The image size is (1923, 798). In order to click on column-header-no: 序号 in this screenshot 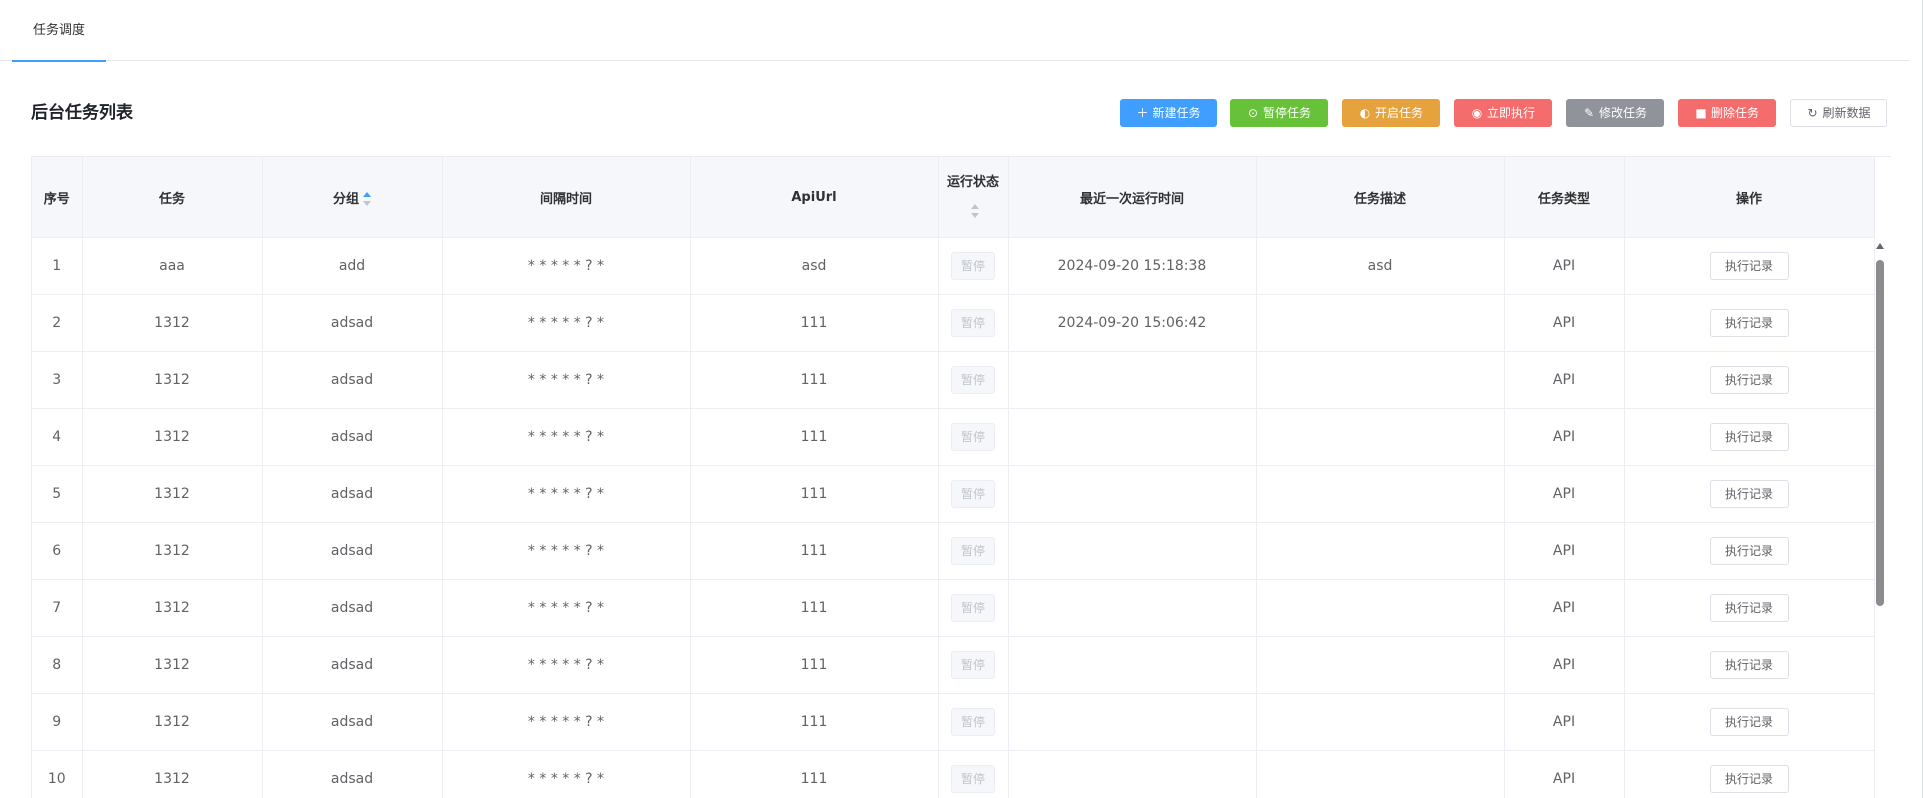, I will do `click(57, 197)`.